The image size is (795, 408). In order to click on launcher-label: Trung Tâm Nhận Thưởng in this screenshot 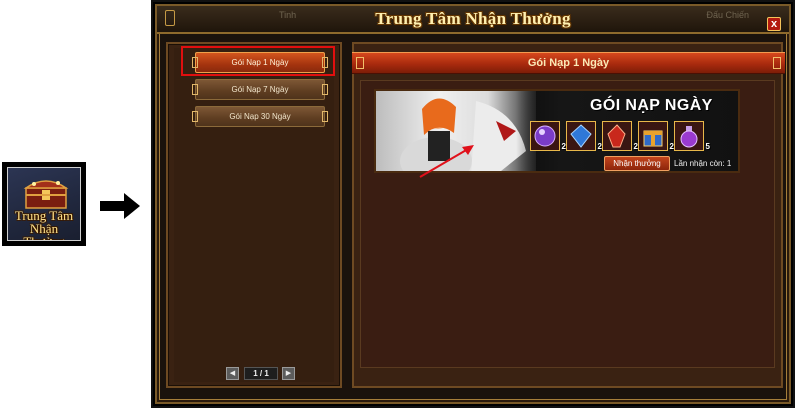, I will do `click(44, 224)`.